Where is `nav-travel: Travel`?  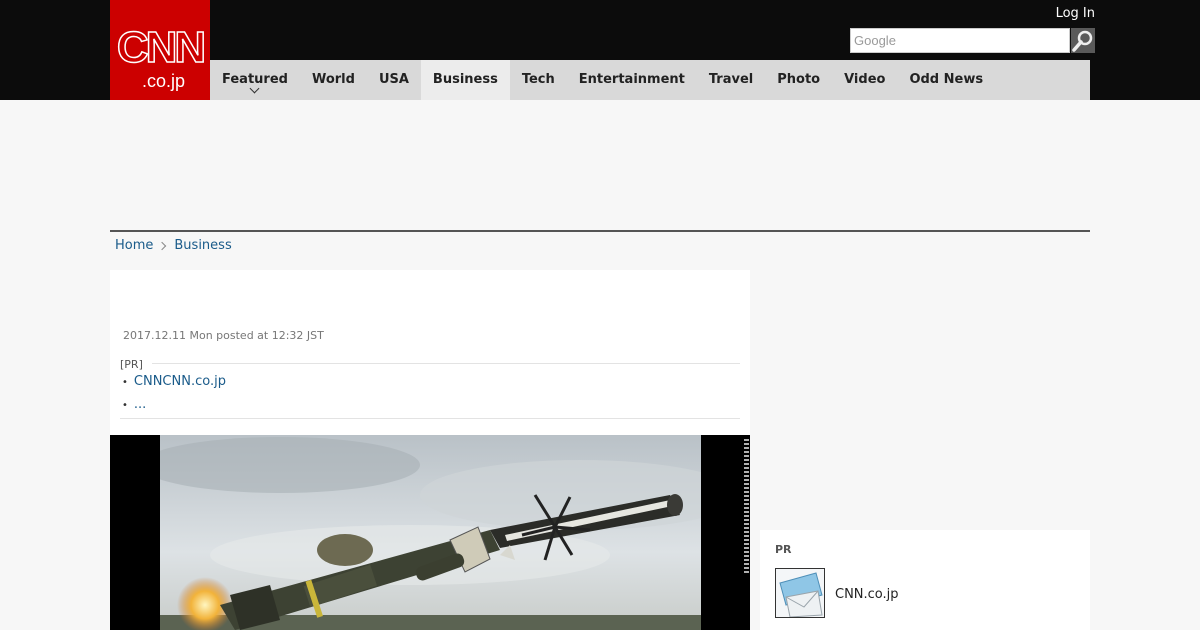 nav-travel: Travel is located at coordinates (731, 80).